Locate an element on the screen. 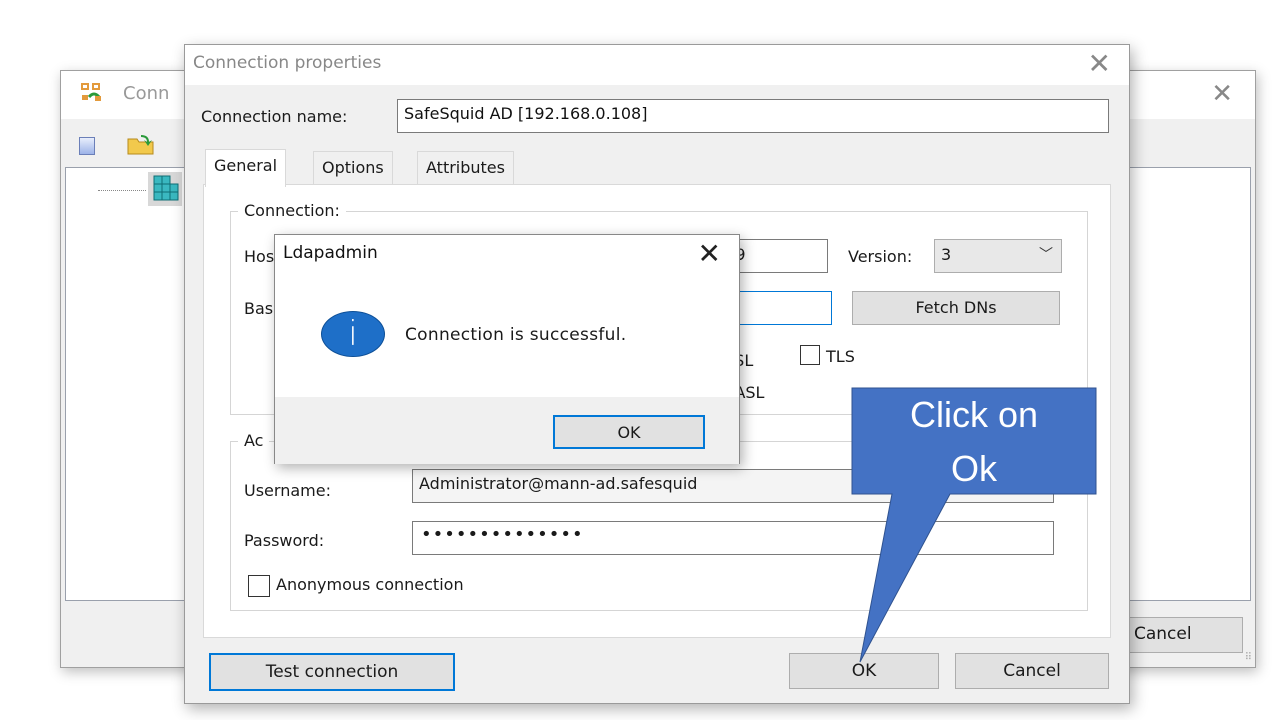 The height and width of the screenshot is (720, 1280). test-connection-button: Test connection is located at coordinates (332, 672).